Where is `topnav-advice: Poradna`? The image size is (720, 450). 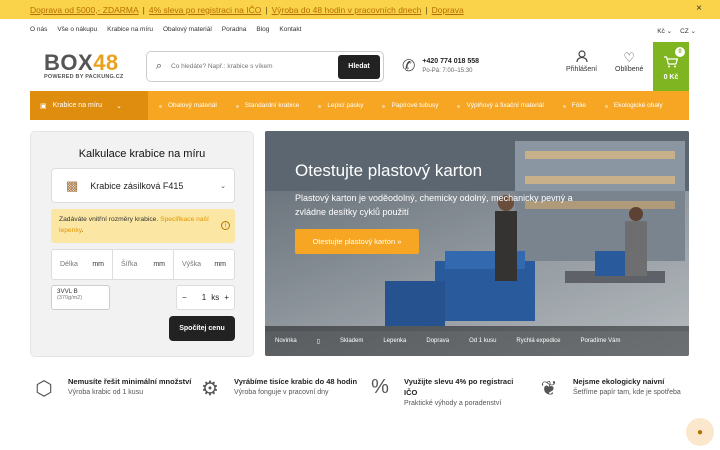 topnav-advice: Poradna is located at coordinates (234, 29).